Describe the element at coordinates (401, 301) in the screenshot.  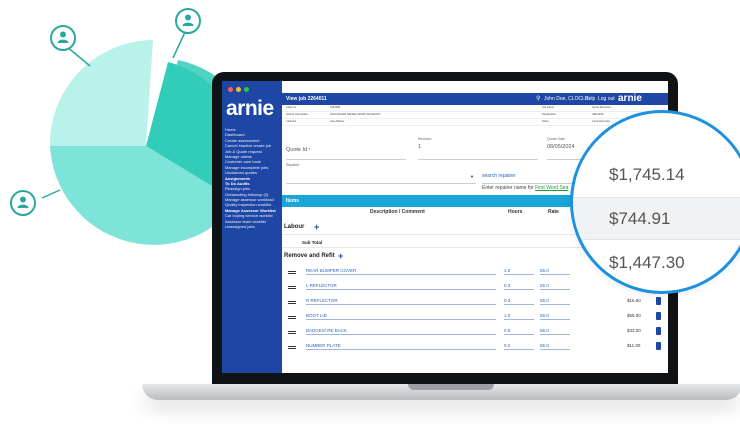
I see `item-description-input: R REFLECTOR` at that location.